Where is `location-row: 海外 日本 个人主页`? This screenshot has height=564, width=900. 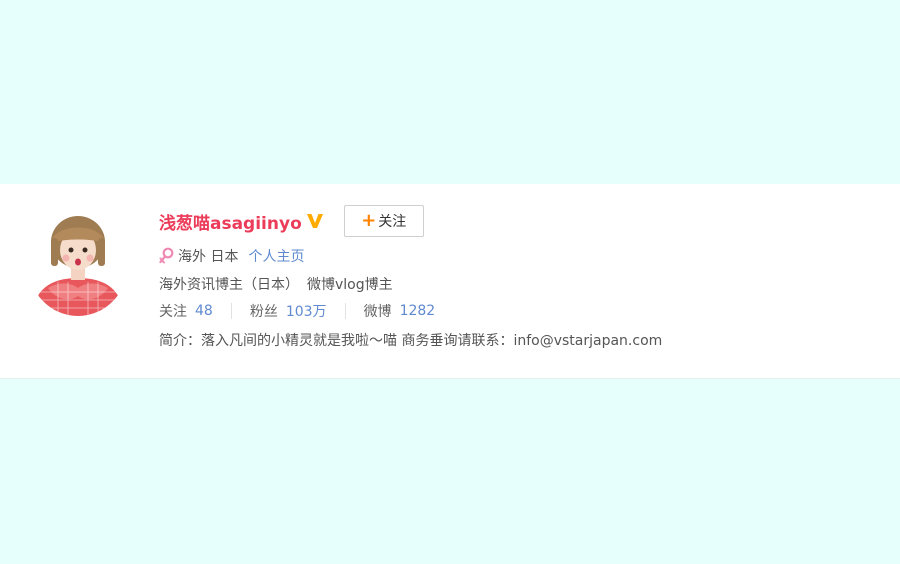 location-row: 海外 日本 个人主页 is located at coordinates (231, 256).